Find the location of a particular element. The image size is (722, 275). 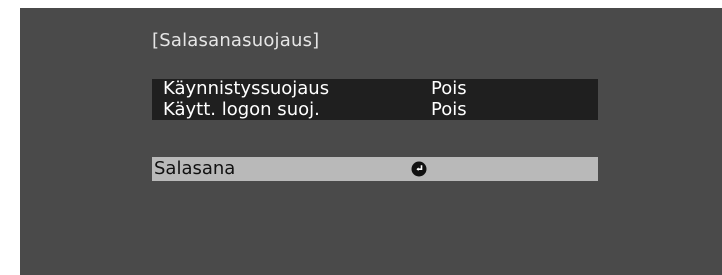

menu-item-startup-lock: Käynnistyssuojaus Pois is located at coordinates (375, 89).